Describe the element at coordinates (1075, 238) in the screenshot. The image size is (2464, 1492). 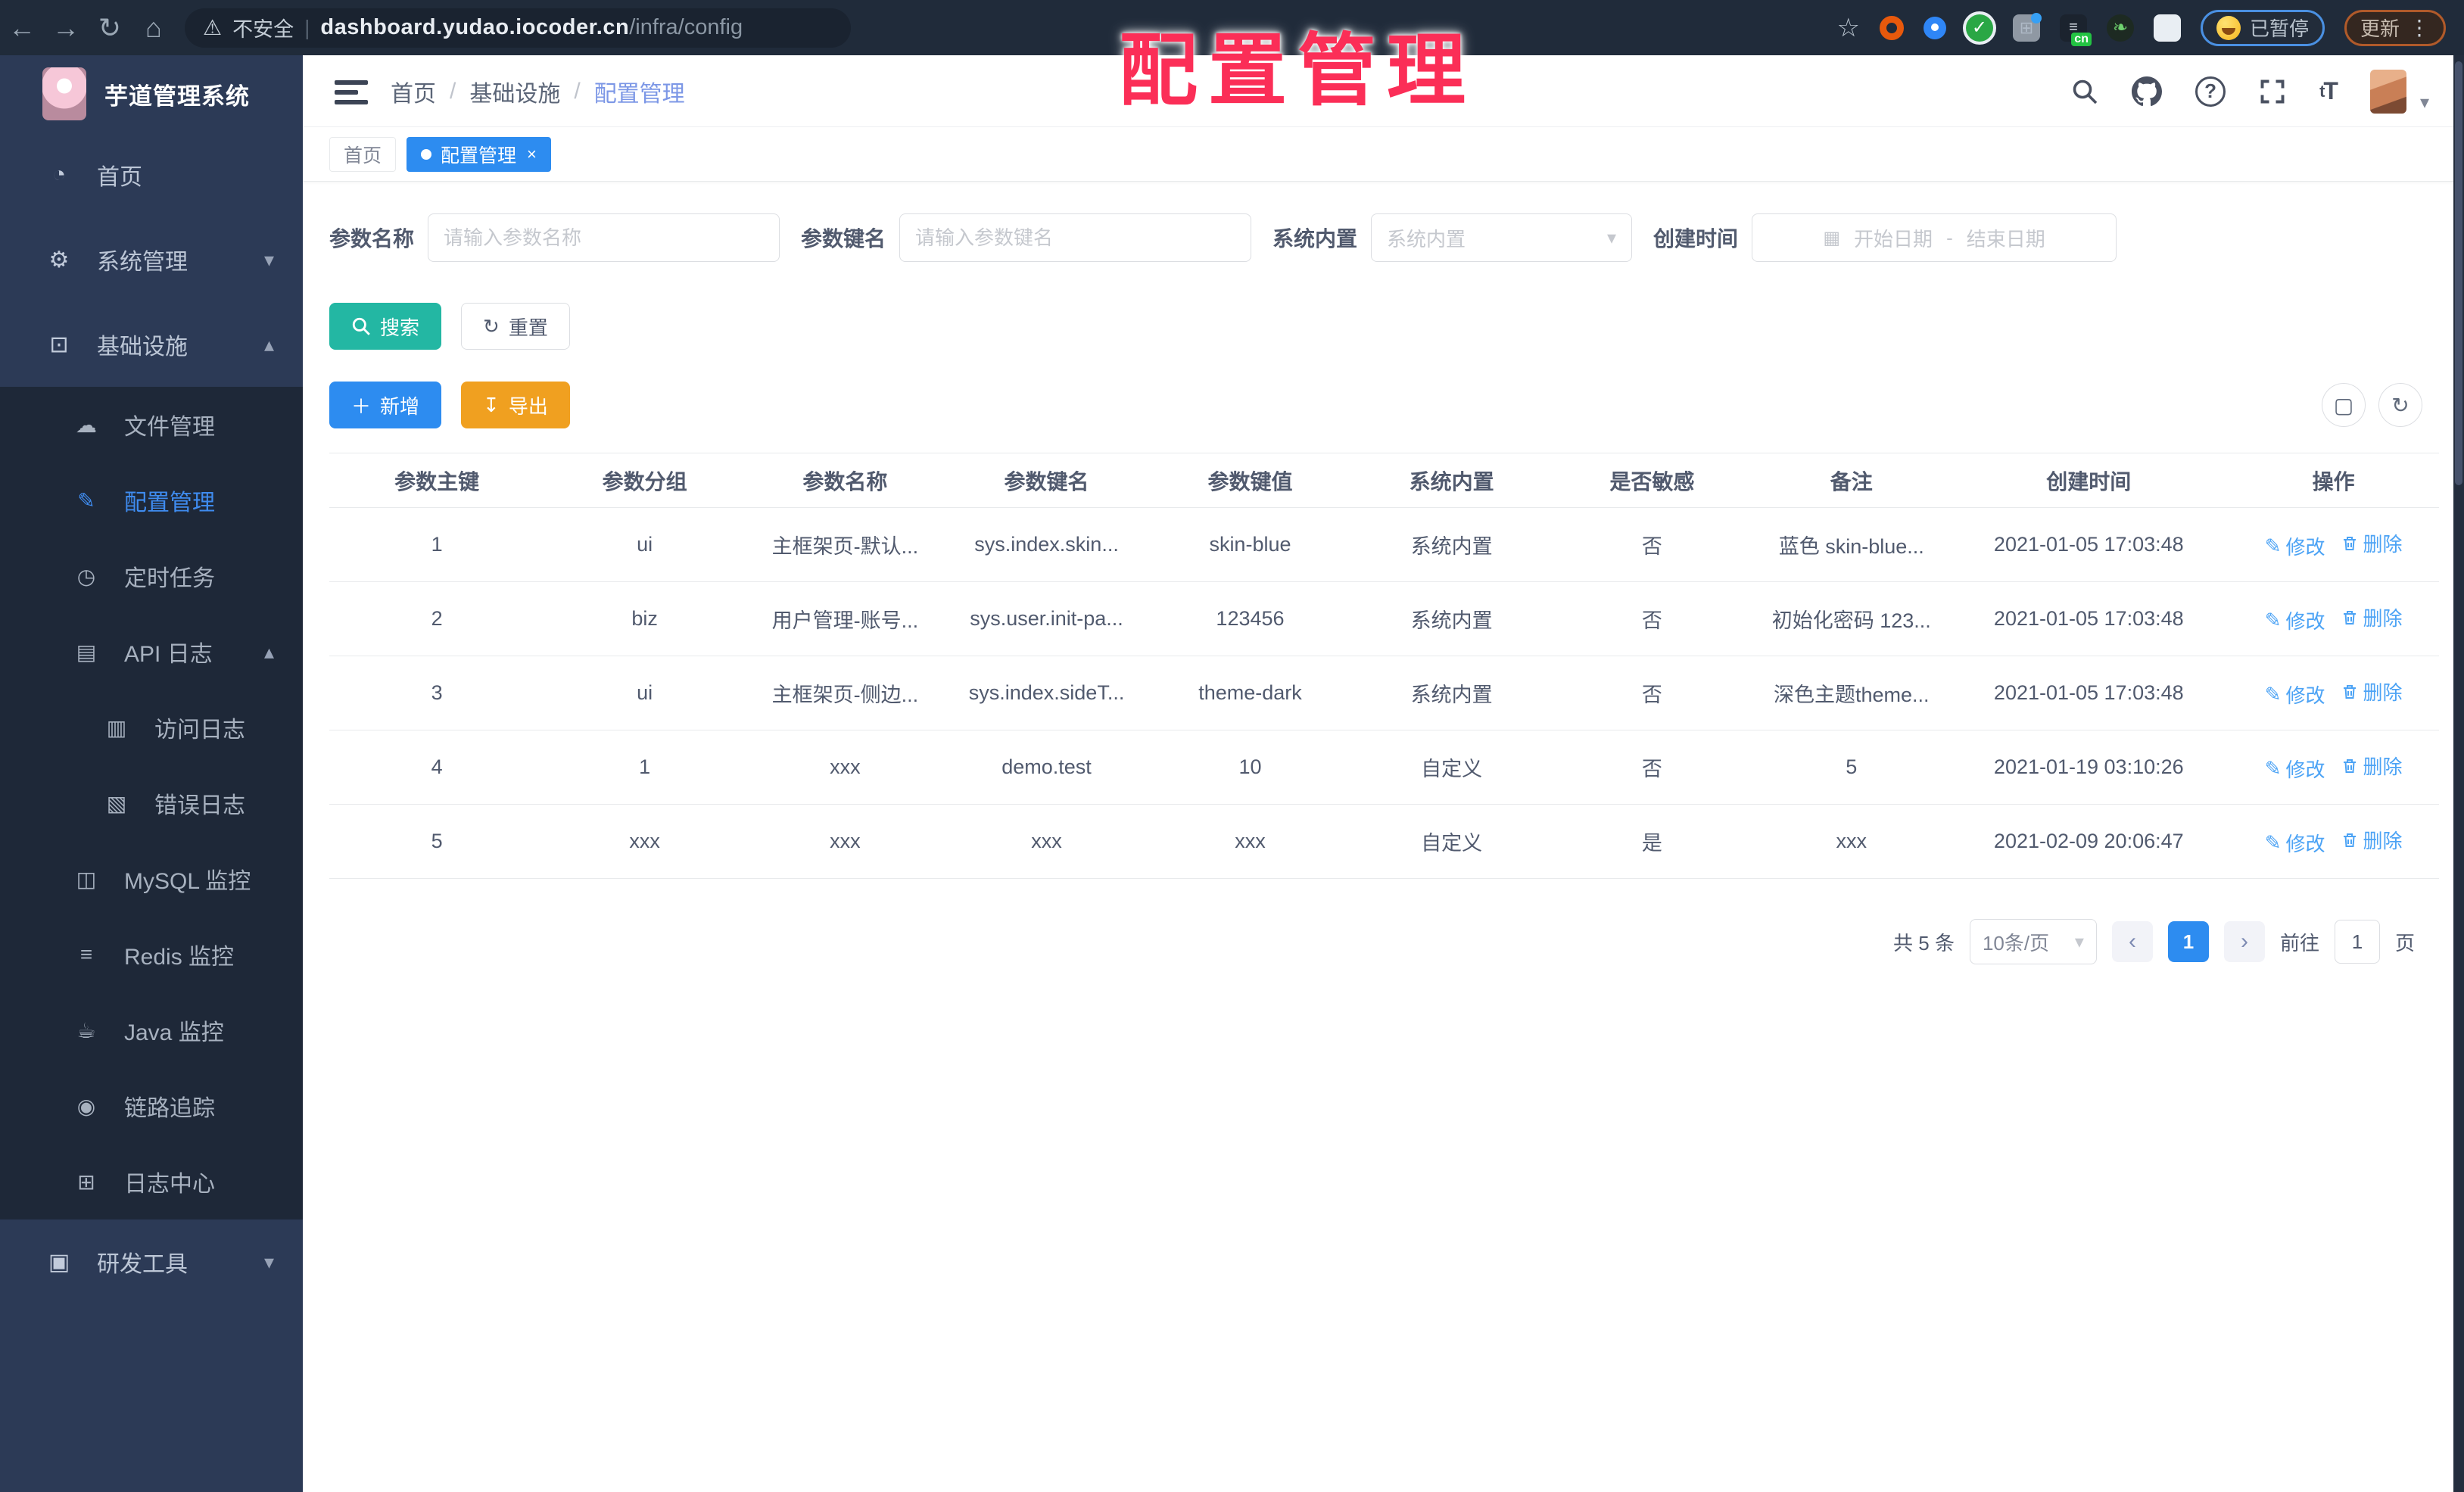
I see `param-key-input` at that location.